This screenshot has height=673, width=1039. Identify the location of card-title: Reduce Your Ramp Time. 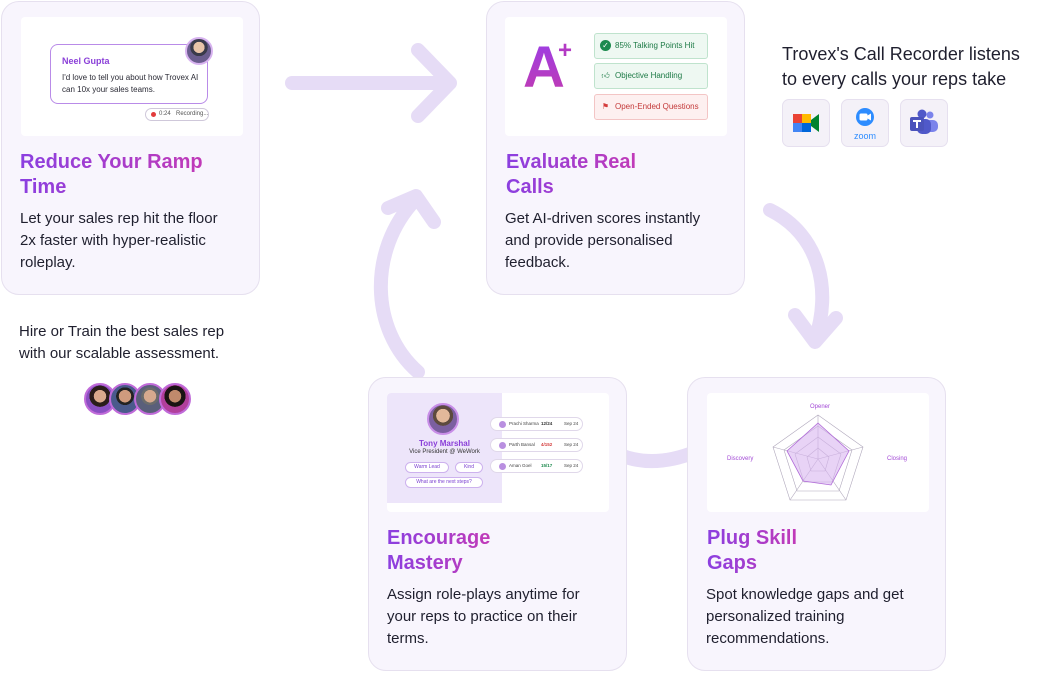
(111, 175).